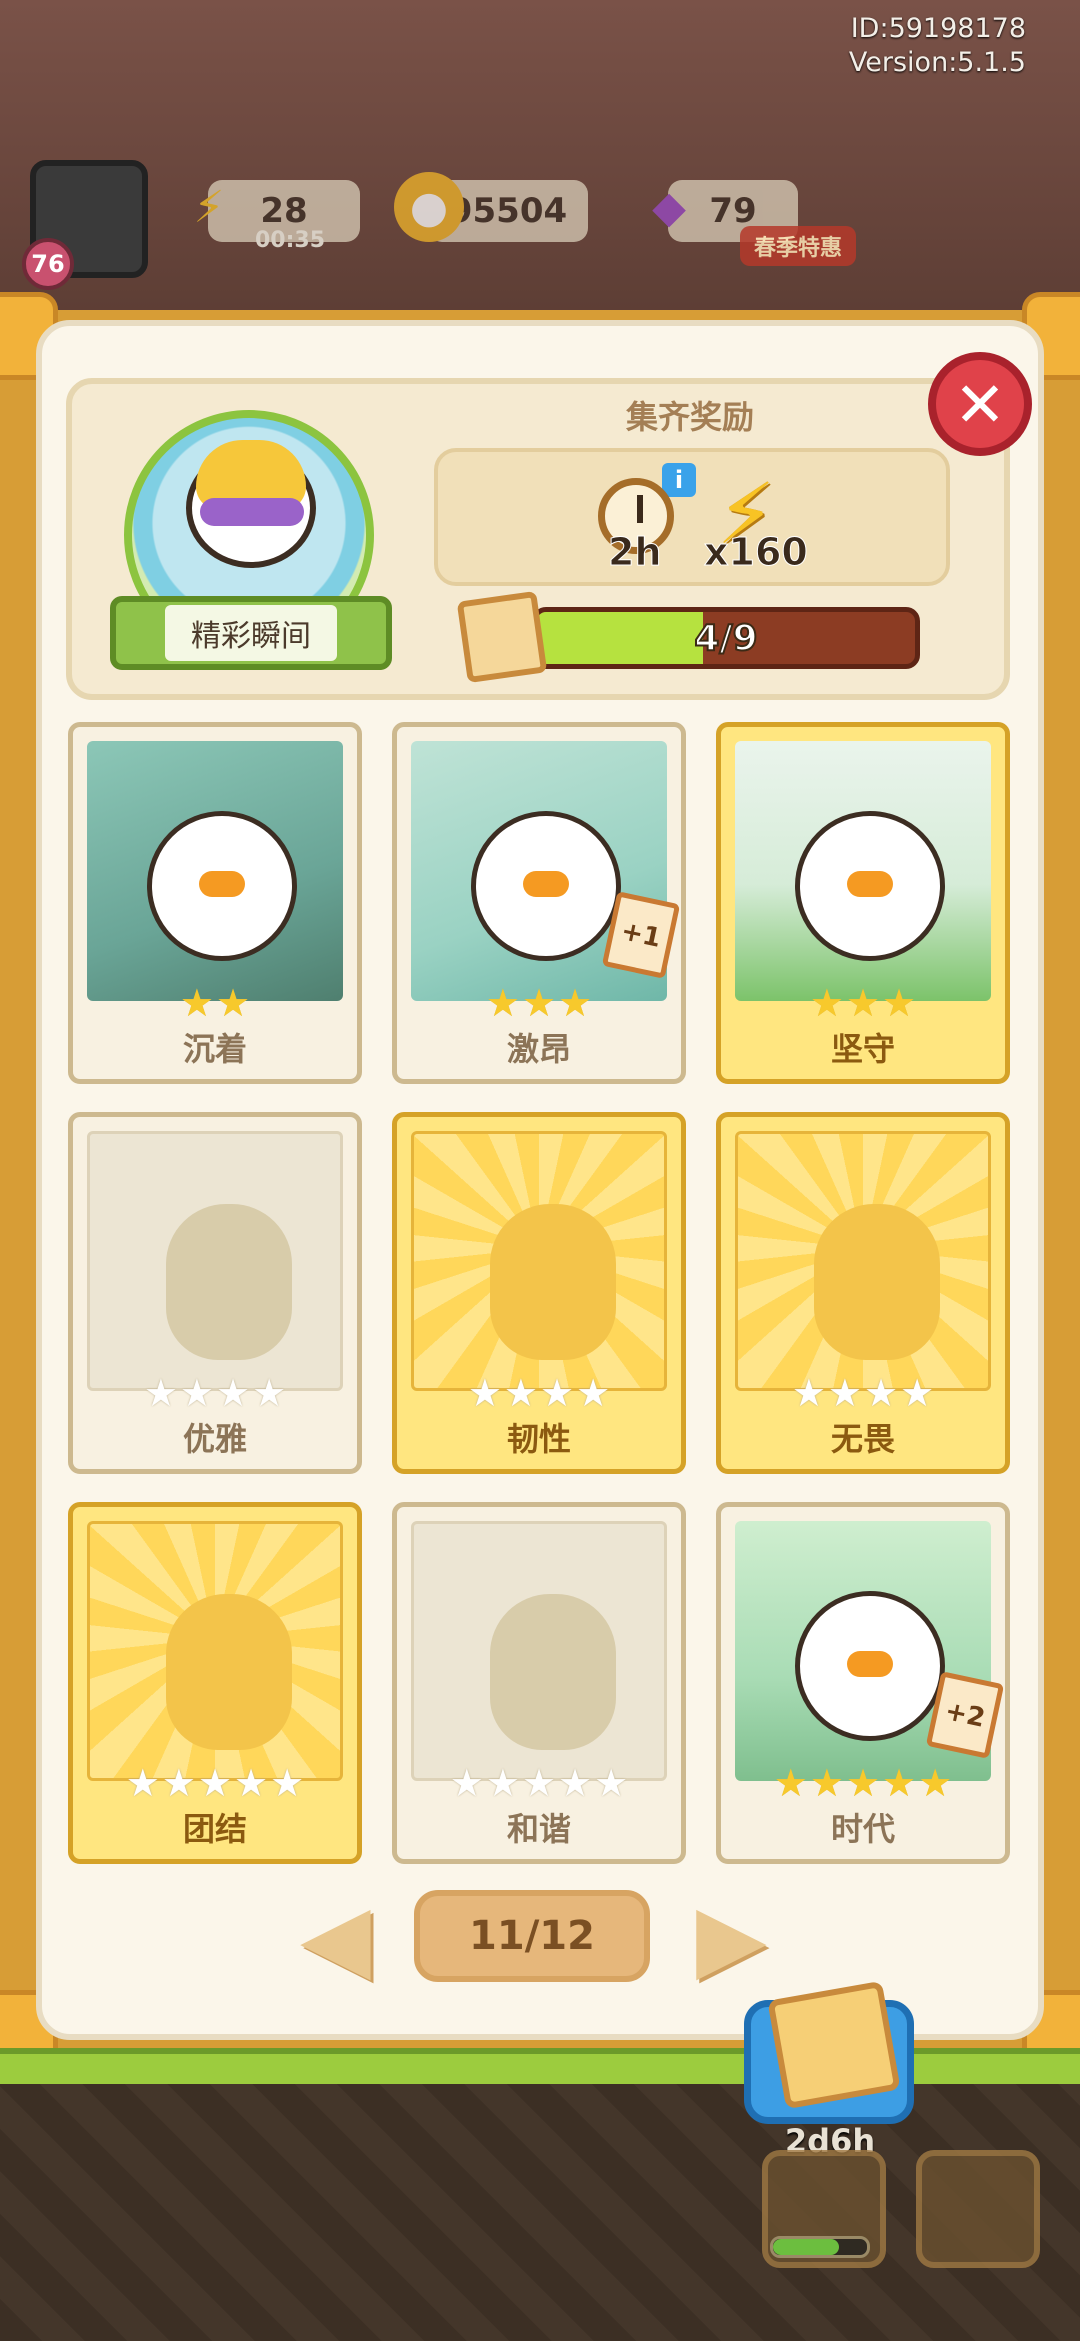  I want to click on collection-card: ★ ★ ★ 激昂 +1, so click(539, 903).